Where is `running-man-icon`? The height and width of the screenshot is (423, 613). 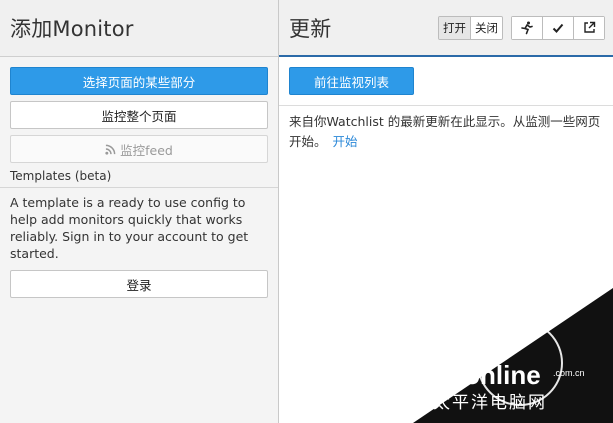 running-man-icon is located at coordinates (527, 27).